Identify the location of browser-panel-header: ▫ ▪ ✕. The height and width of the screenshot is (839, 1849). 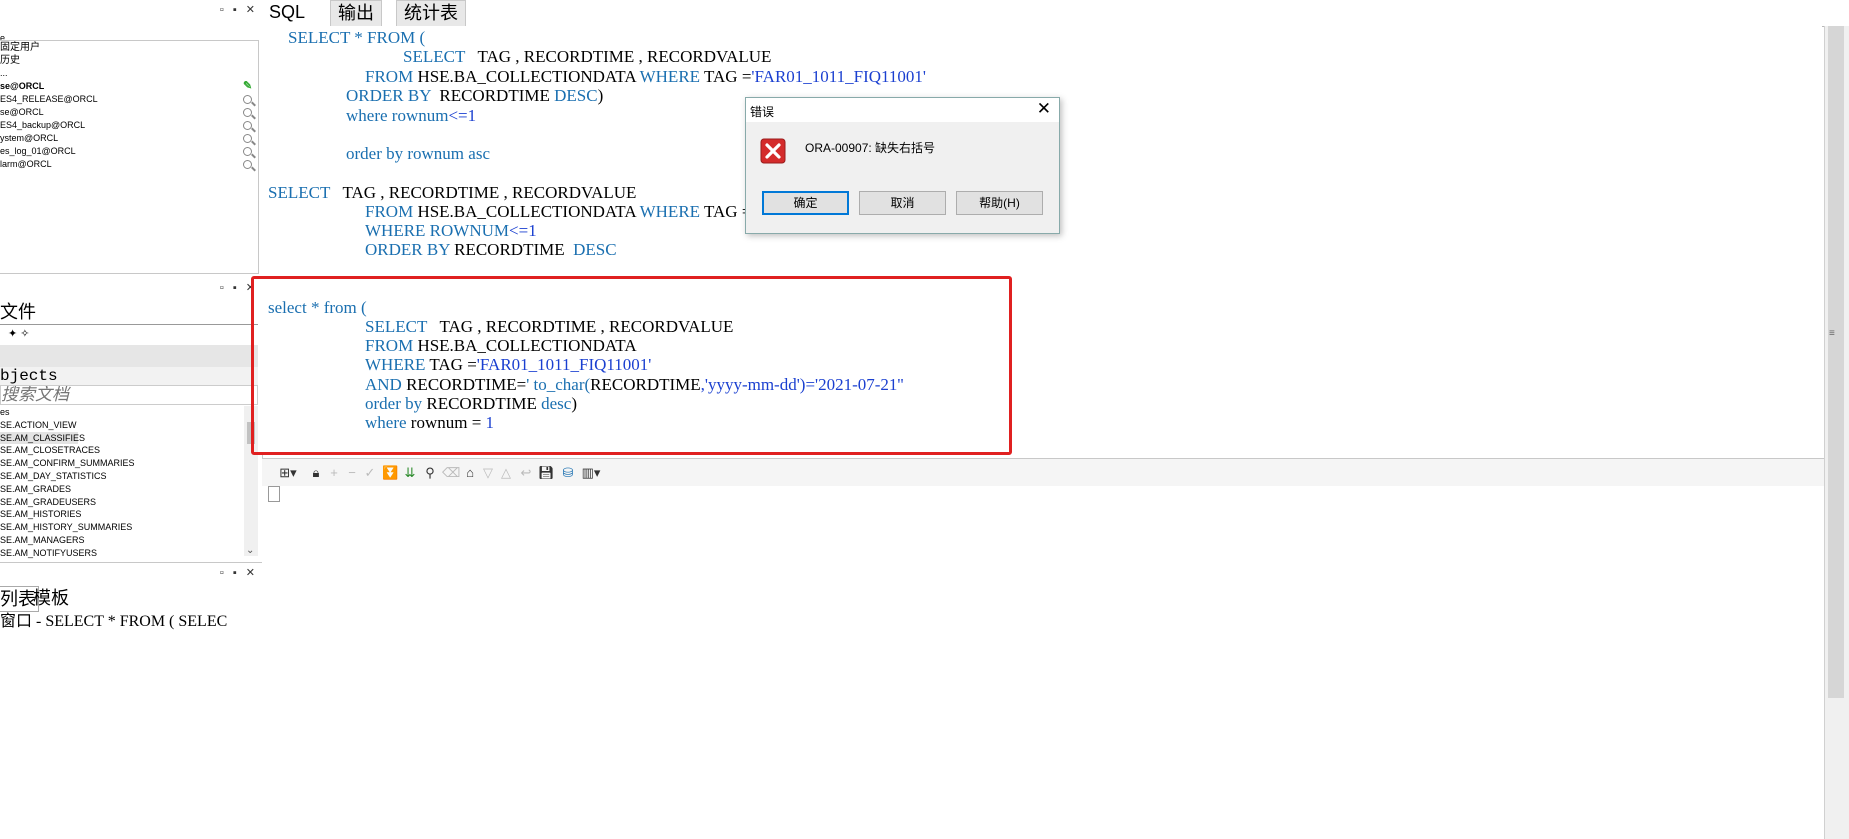
(131, 288).